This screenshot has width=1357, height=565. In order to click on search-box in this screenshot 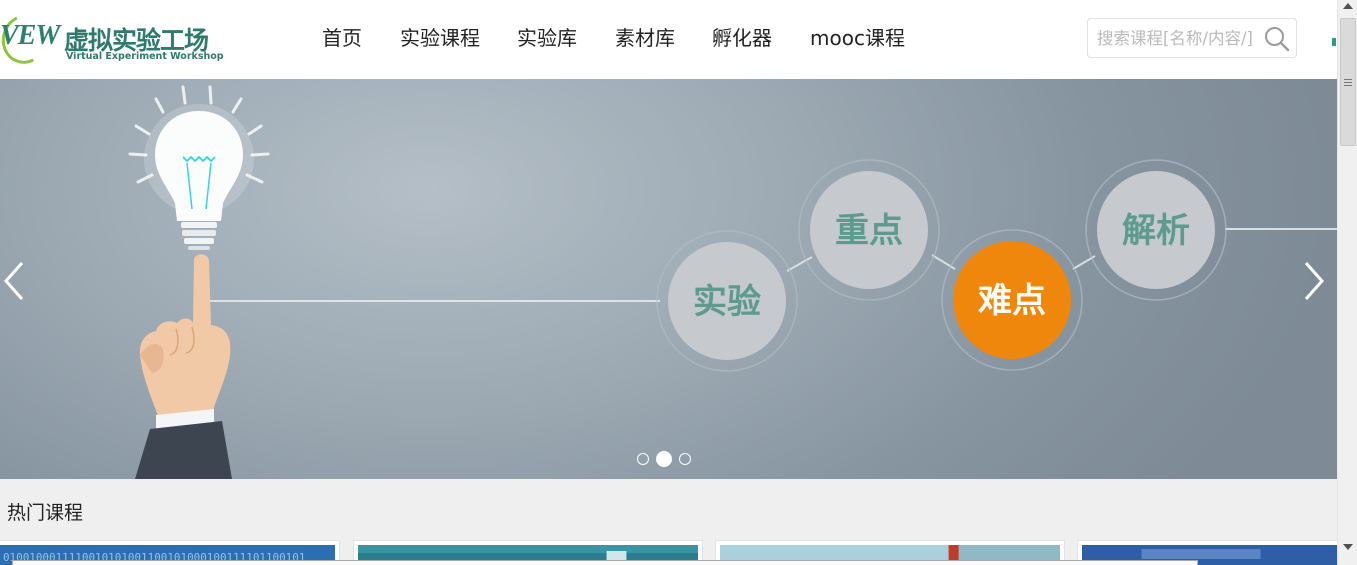, I will do `click(1192, 38)`.